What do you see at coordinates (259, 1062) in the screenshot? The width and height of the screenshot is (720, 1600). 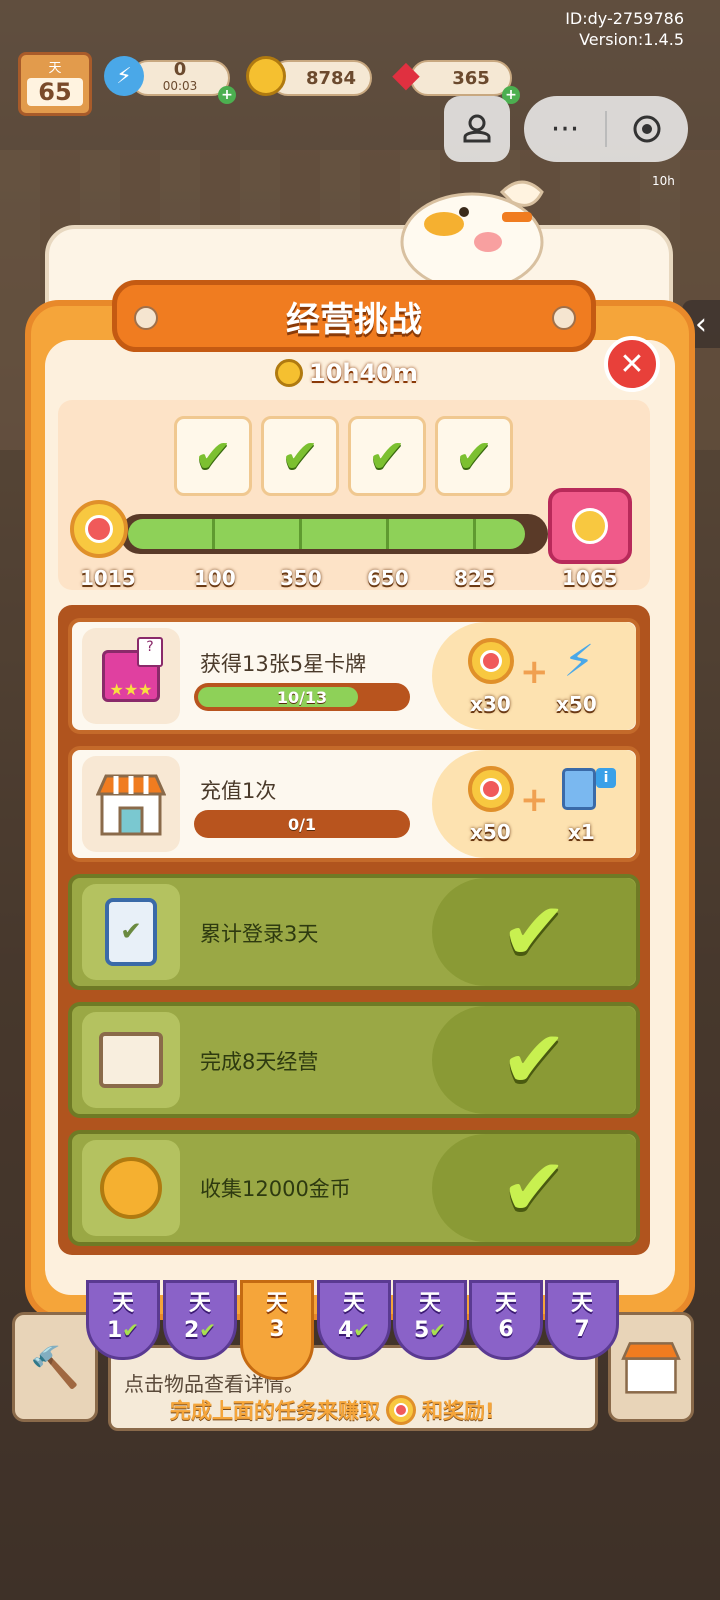 I see `task-name: 完成8天经营` at bounding box center [259, 1062].